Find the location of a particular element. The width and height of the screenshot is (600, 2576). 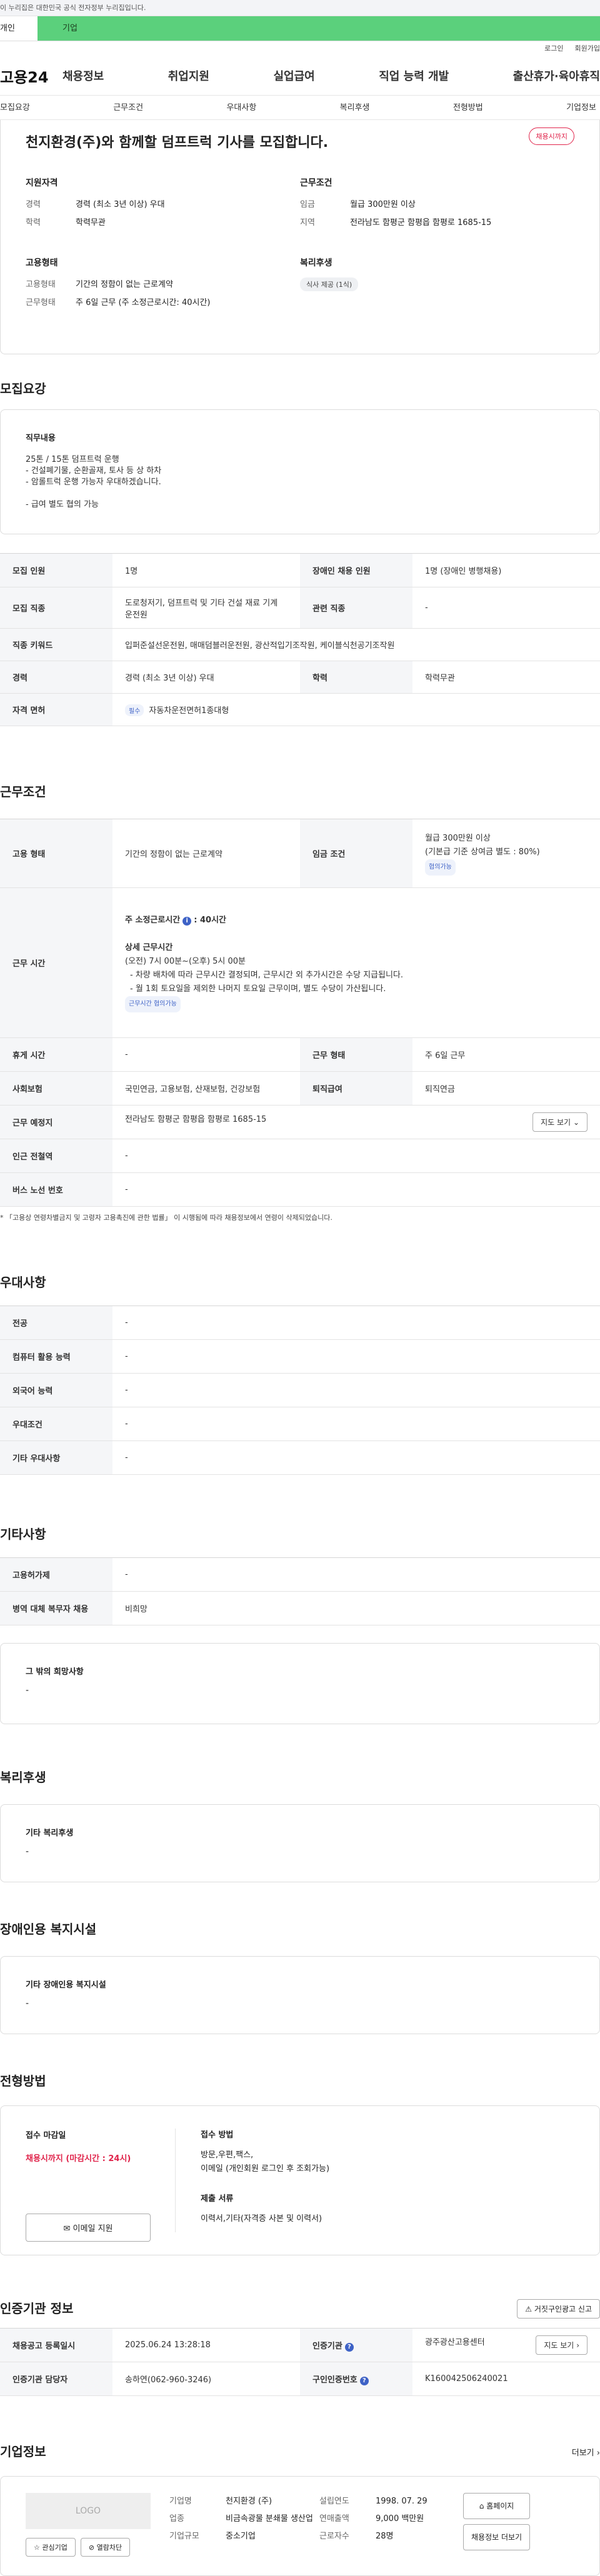

label: 인증기관 담당자 is located at coordinates (56, 2379).